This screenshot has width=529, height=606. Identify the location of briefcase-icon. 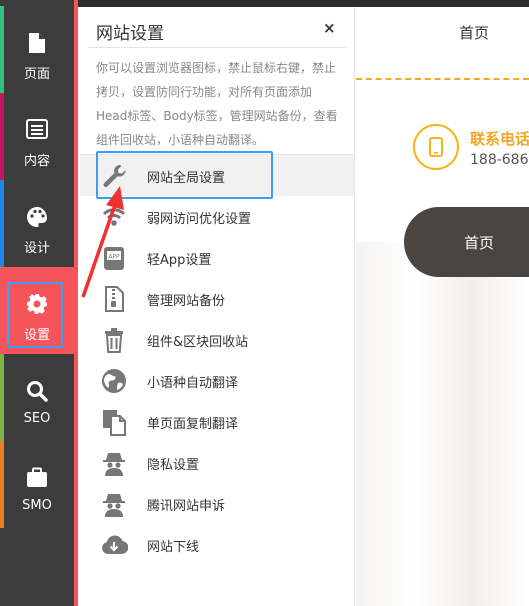
(37, 478).